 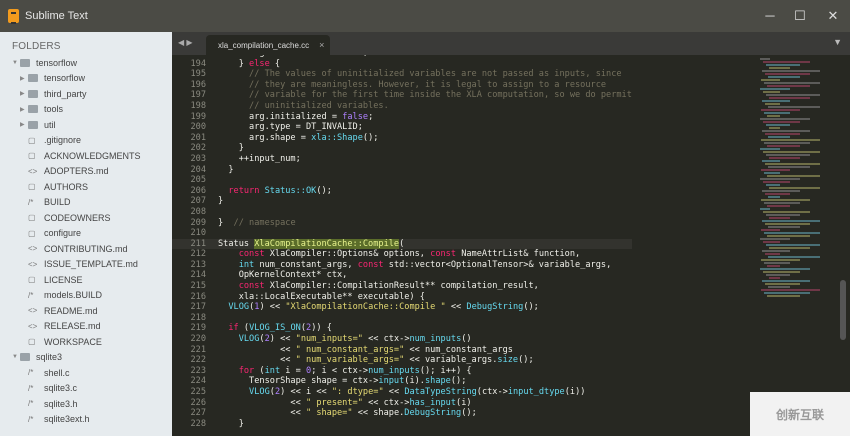 I want to click on code-line: 201 arg.shape = xla::Shape();, so click(x=402, y=138).